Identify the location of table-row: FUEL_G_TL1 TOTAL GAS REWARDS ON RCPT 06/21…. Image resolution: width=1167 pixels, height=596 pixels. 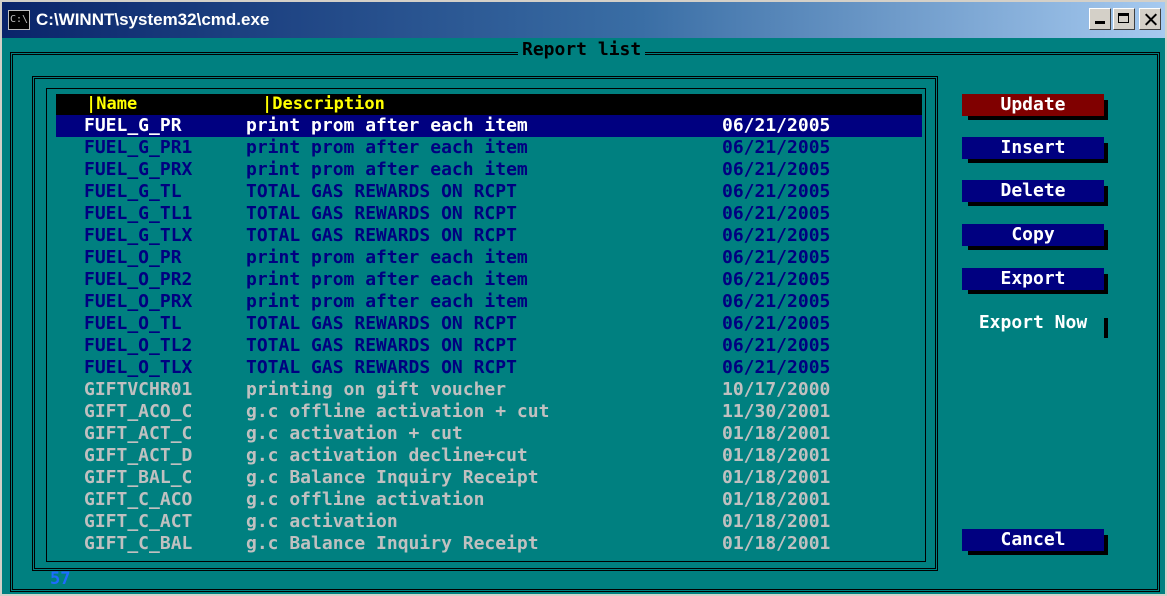
(489, 214).